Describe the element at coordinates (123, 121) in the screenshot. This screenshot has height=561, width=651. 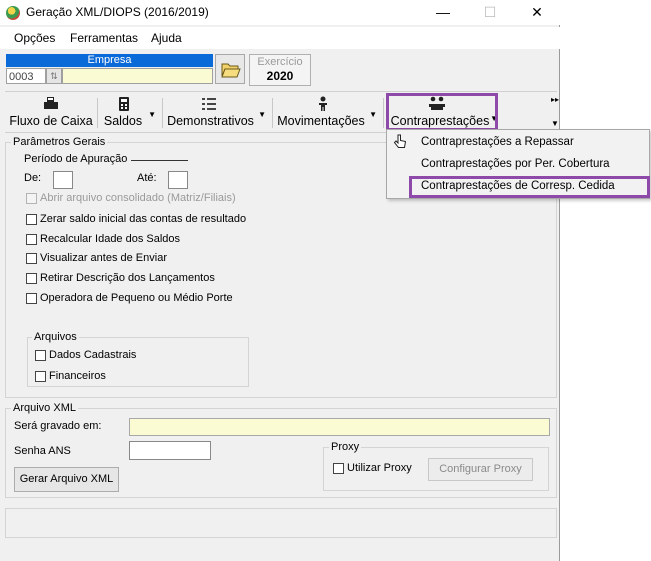
I see `toolbar-saldos-label: Saldos` at that location.